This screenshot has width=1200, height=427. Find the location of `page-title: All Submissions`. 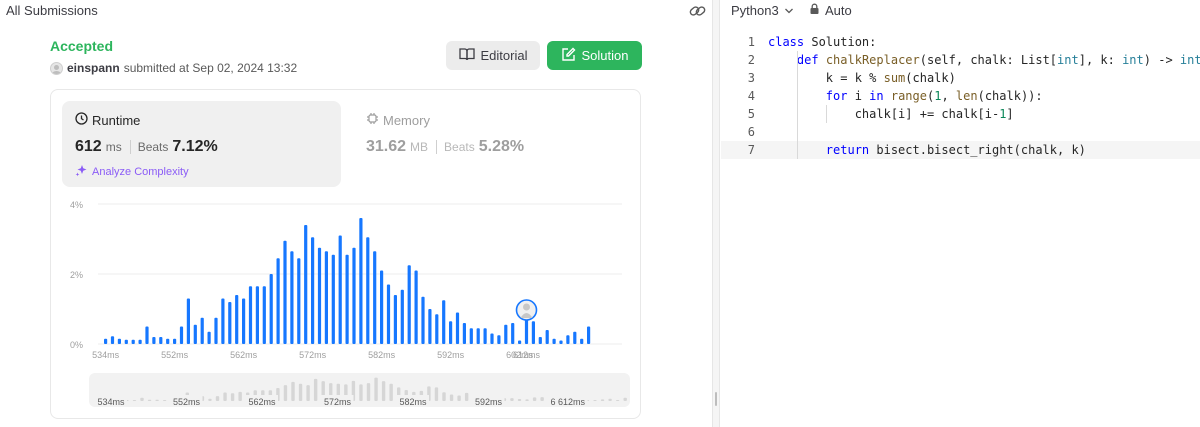

page-title: All Submissions is located at coordinates (52, 10).